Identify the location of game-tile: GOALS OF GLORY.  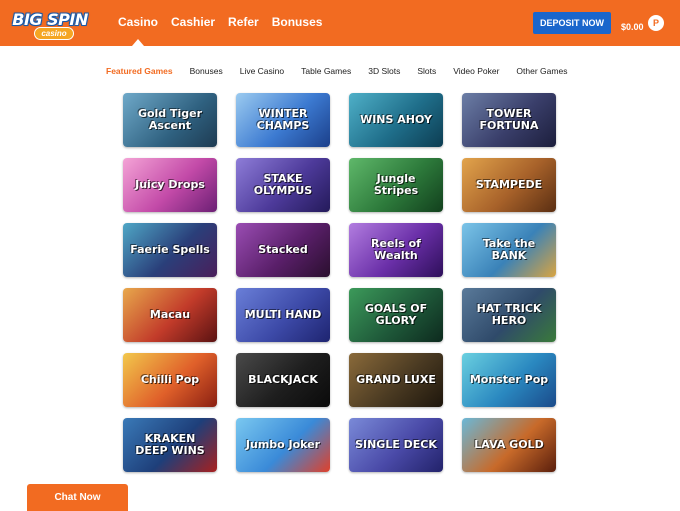
(396, 315).